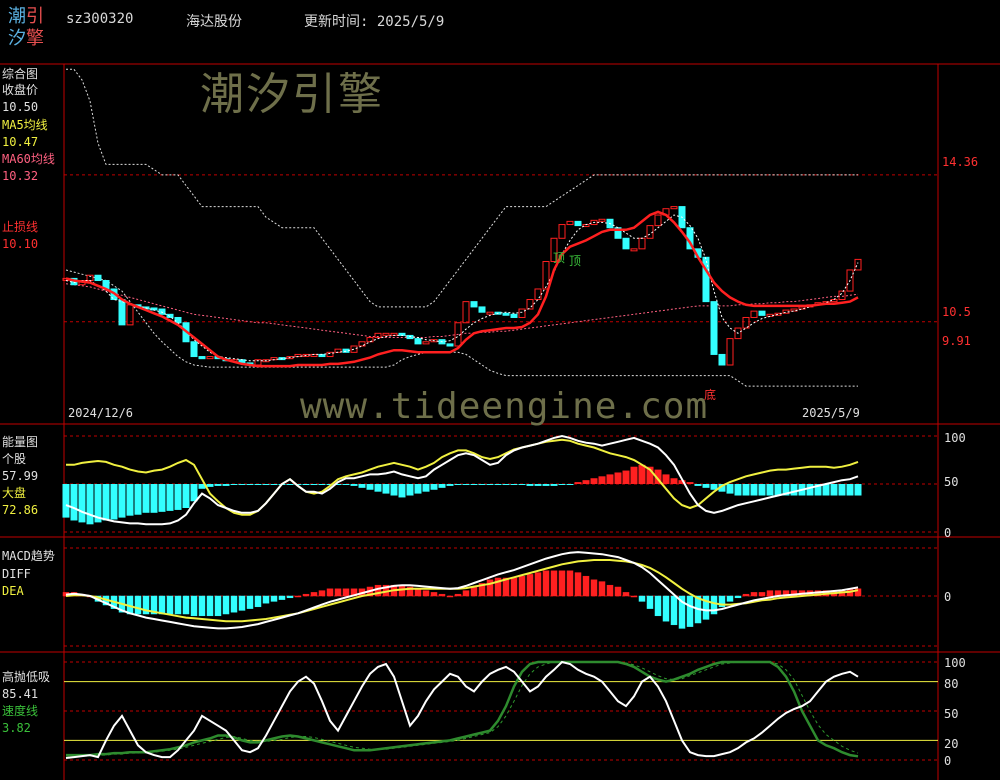 Image resolution: width=1000 pixels, height=780 pixels. What do you see at coordinates (14, 493) in the screenshot?
I see `market-energy-label: 大盘` at bounding box center [14, 493].